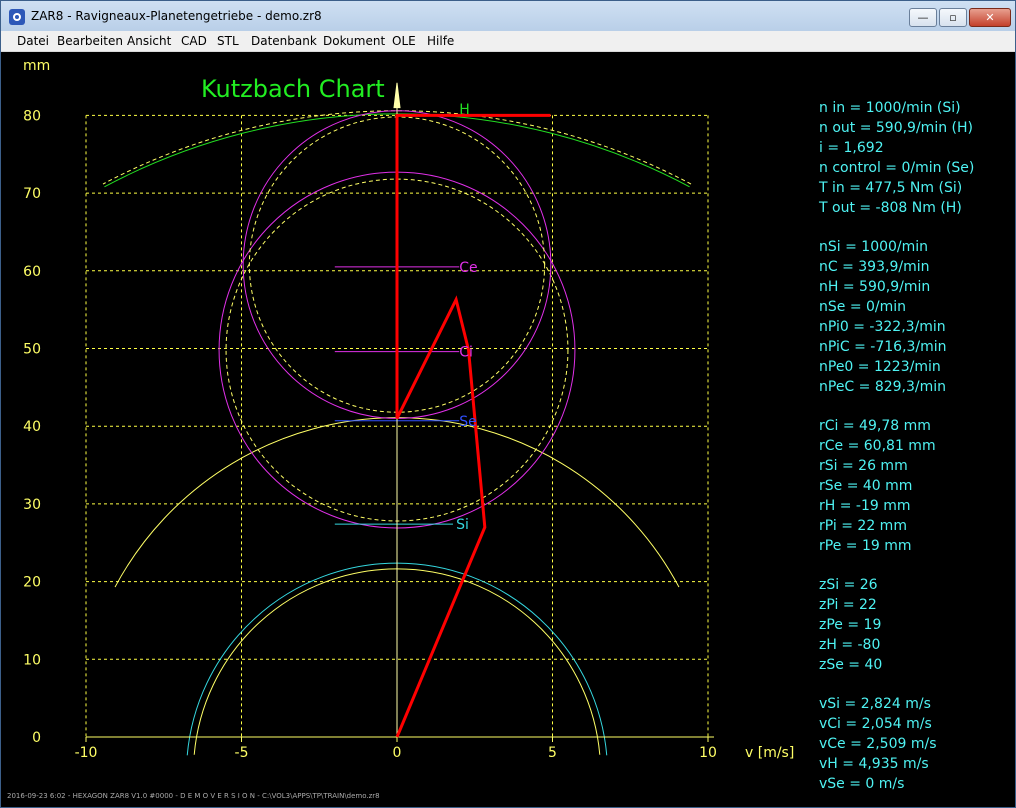  What do you see at coordinates (293, 89) in the screenshot?
I see `chart-title: Kutzbach Chart` at bounding box center [293, 89].